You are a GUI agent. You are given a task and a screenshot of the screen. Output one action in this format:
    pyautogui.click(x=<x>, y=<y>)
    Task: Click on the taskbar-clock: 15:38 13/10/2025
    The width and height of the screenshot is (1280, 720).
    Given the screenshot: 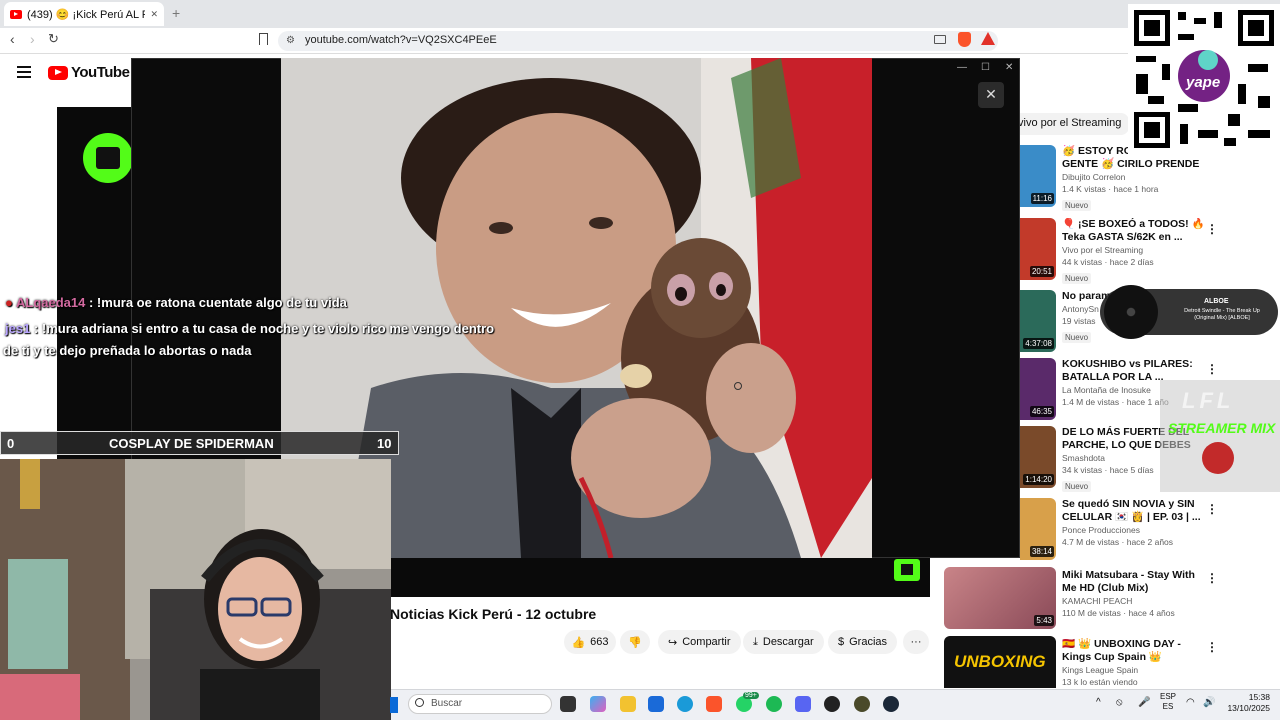 What is the action you would take?
    pyautogui.click(x=1246, y=703)
    